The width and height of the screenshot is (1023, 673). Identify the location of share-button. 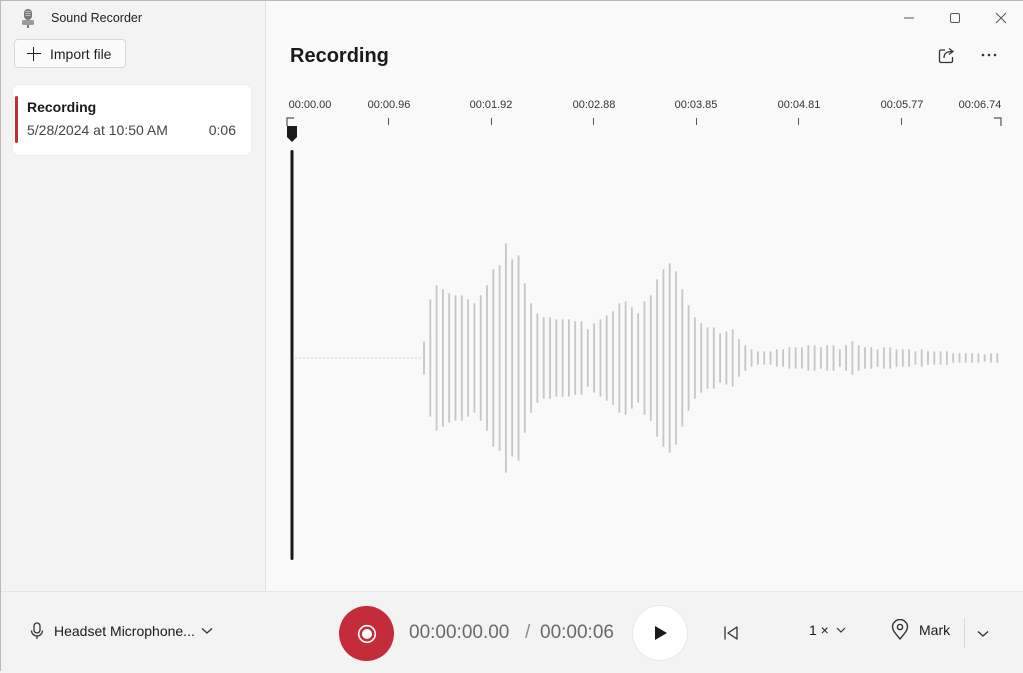
(947, 55).